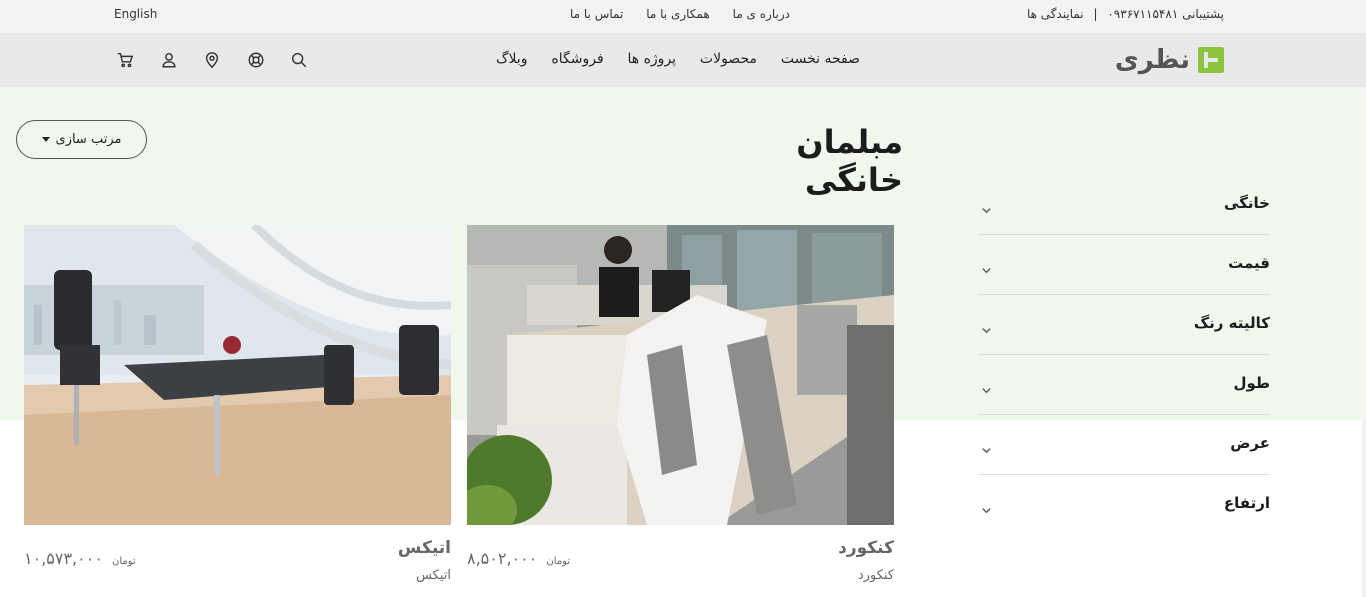 Image resolution: width=1366 pixels, height=597 pixels. I want to click on support-info: پشتیبانی ۰۹۳۶۷۱۱۵۴۸۱ | نمایندگی ها, so click(1125, 14).